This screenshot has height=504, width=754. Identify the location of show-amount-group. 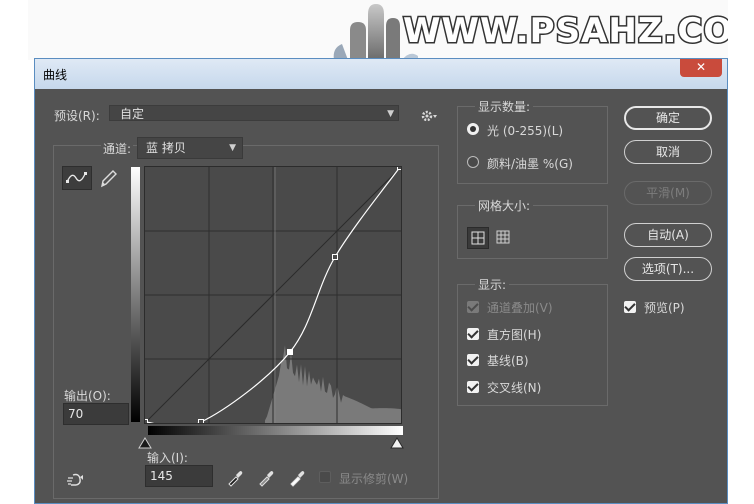
(532, 145).